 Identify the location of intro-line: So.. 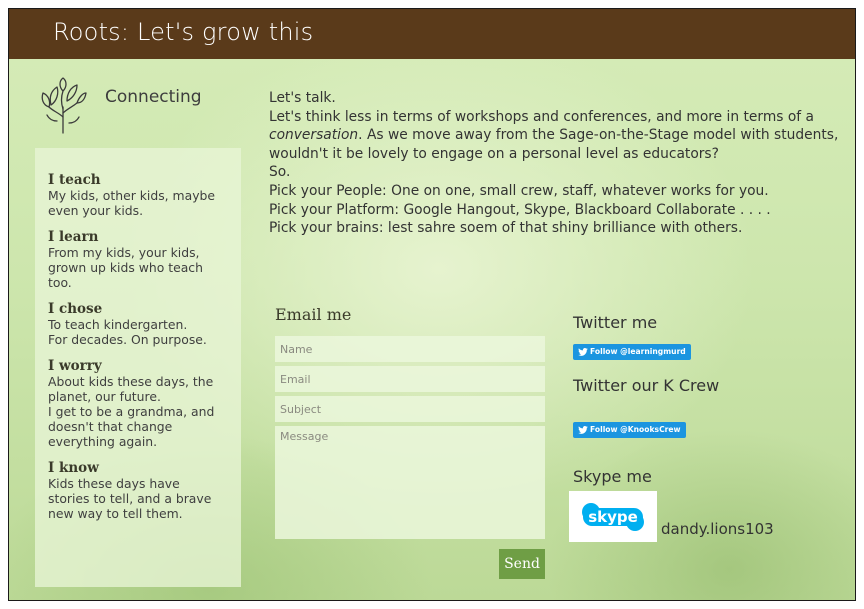
(280, 172).